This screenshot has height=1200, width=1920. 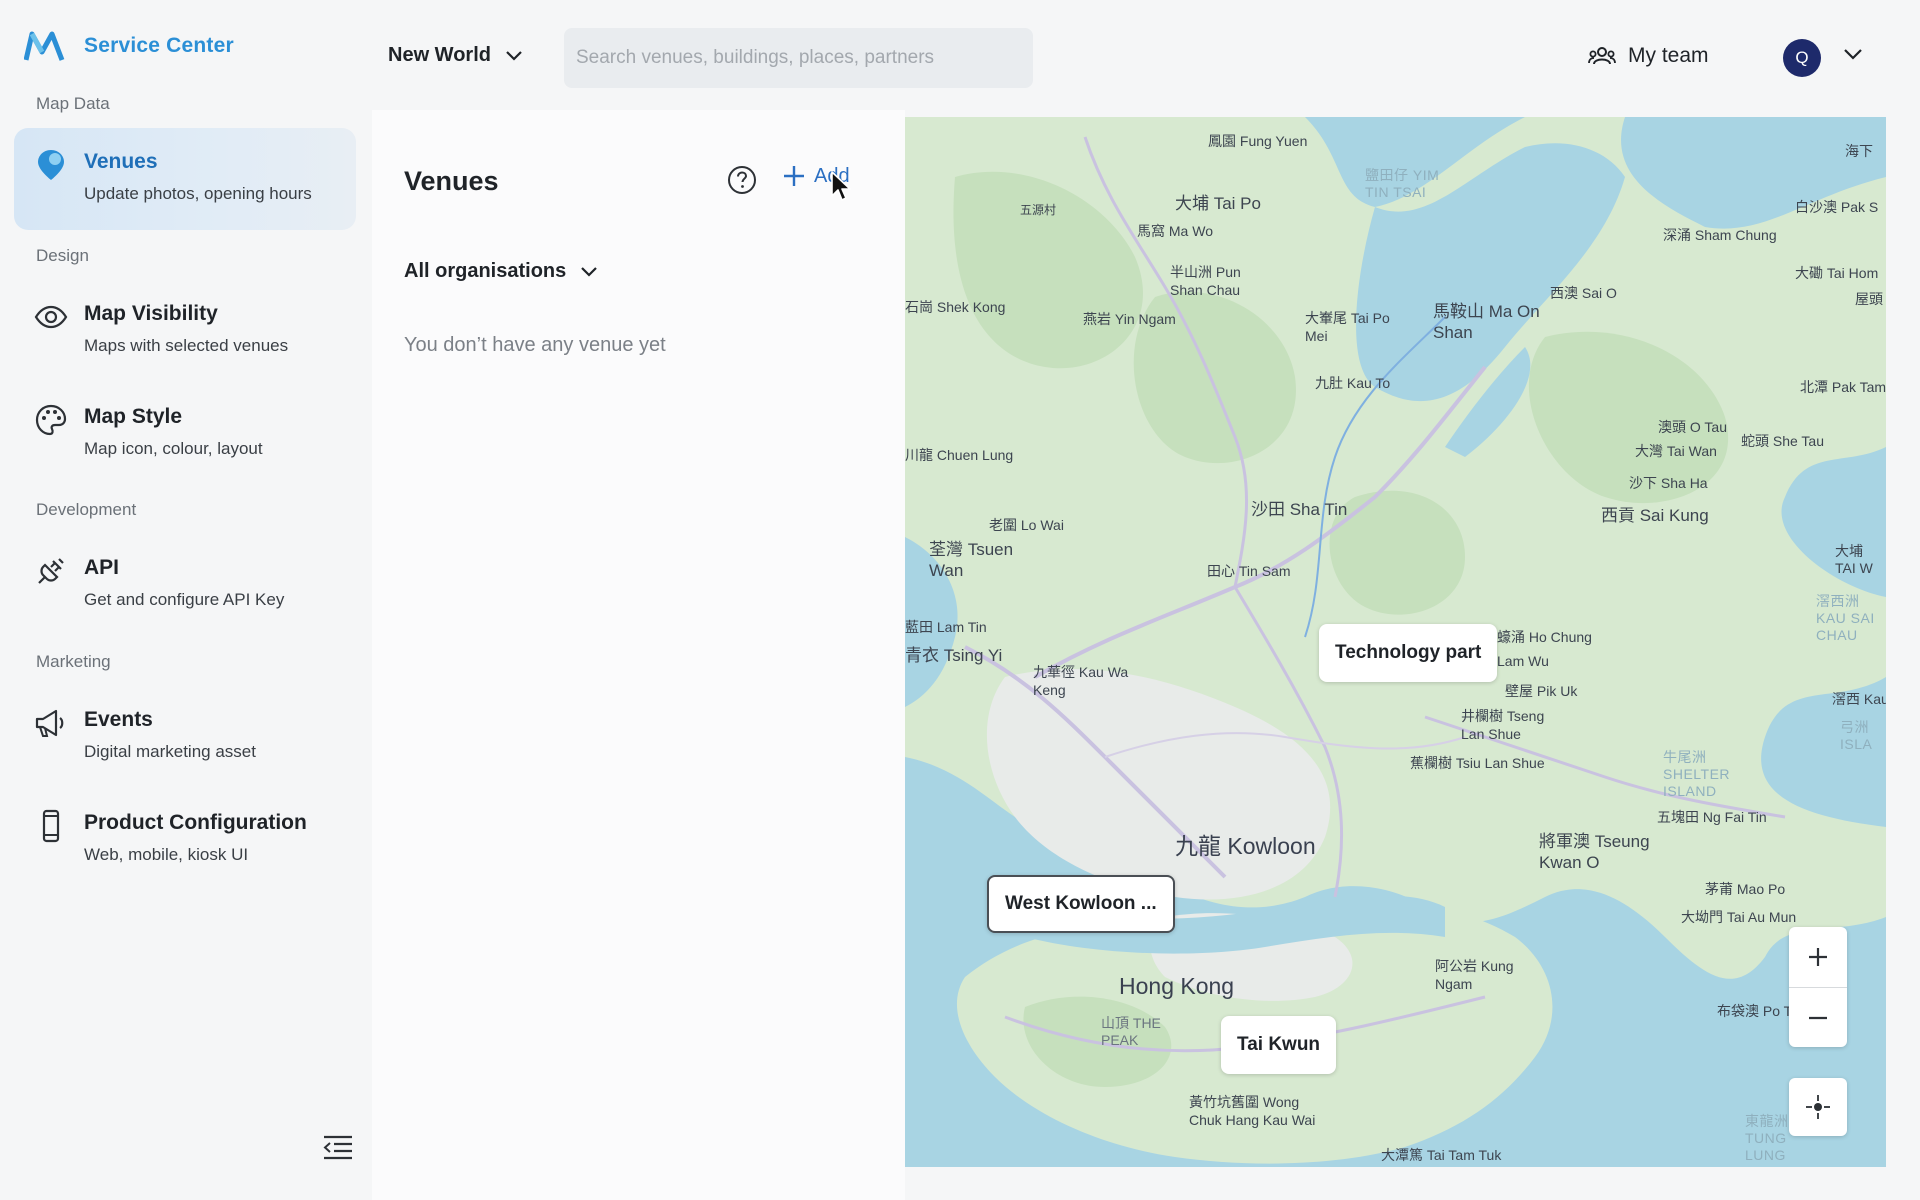 What do you see at coordinates (1720, 235) in the screenshot?
I see `map-label: 深涌 Sham Chung` at bounding box center [1720, 235].